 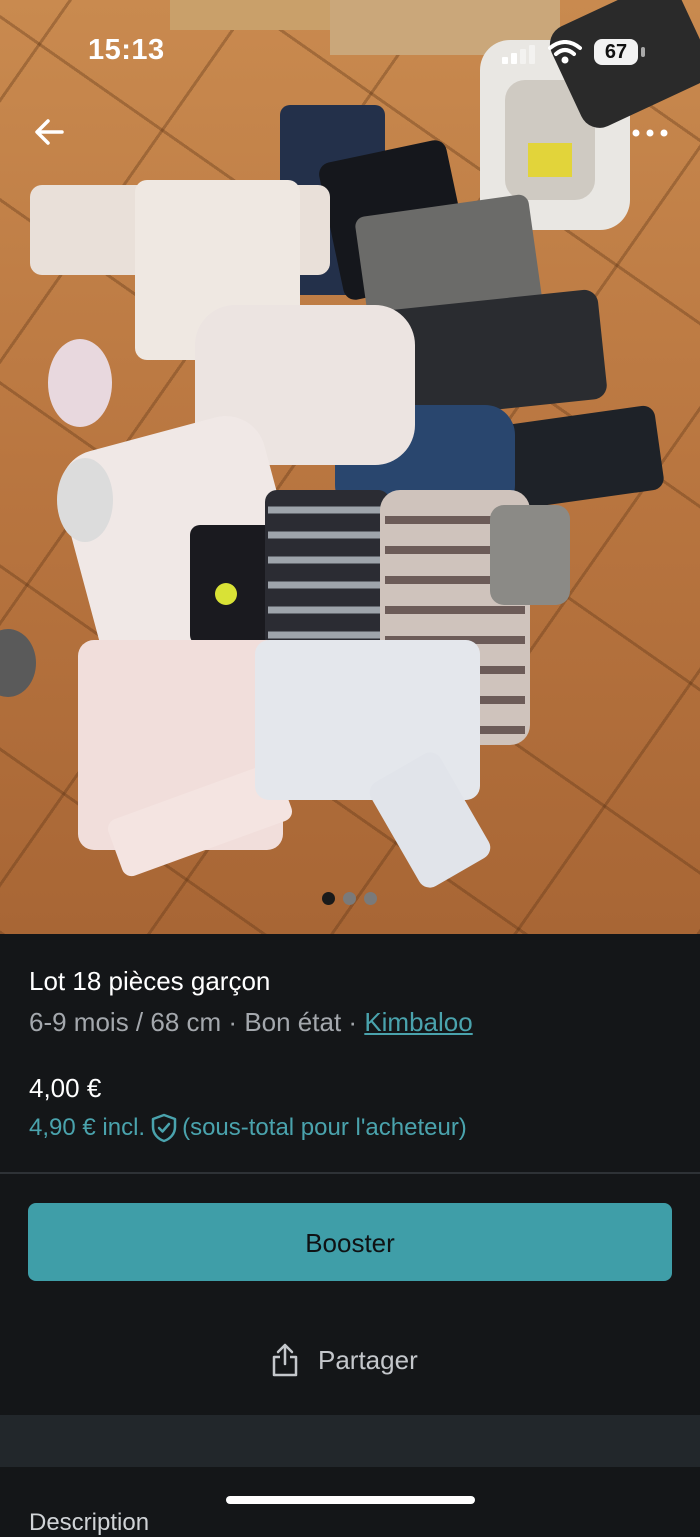 I want to click on shield-check-icon, so click(x=164, y=1128).